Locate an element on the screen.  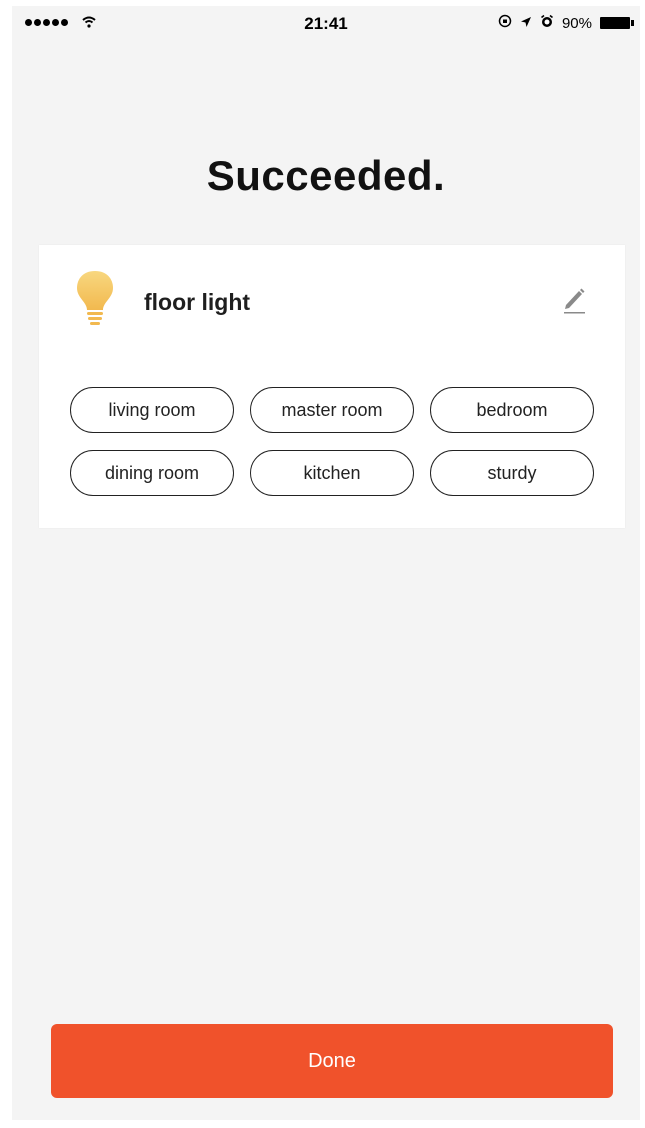
status-right-group: 90% is located at coordinates (566, 23).